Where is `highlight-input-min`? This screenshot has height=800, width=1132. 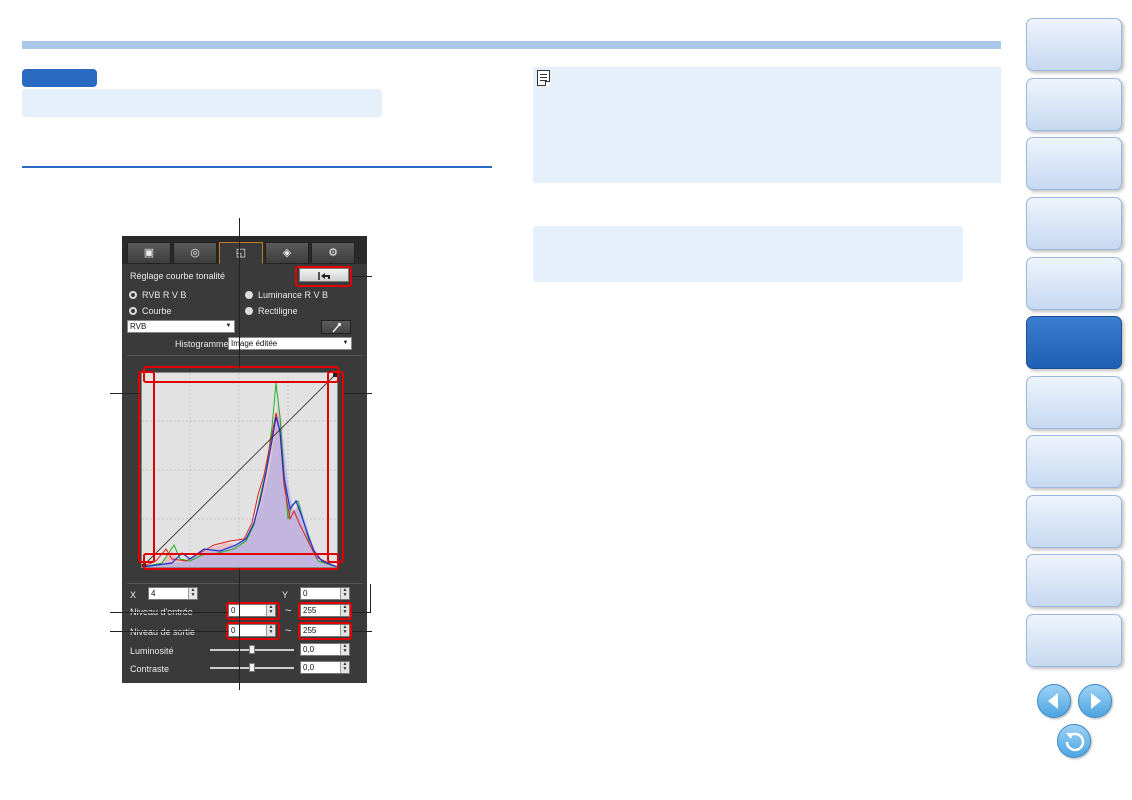 highlight-input-min is located at coordinates (253, 611).